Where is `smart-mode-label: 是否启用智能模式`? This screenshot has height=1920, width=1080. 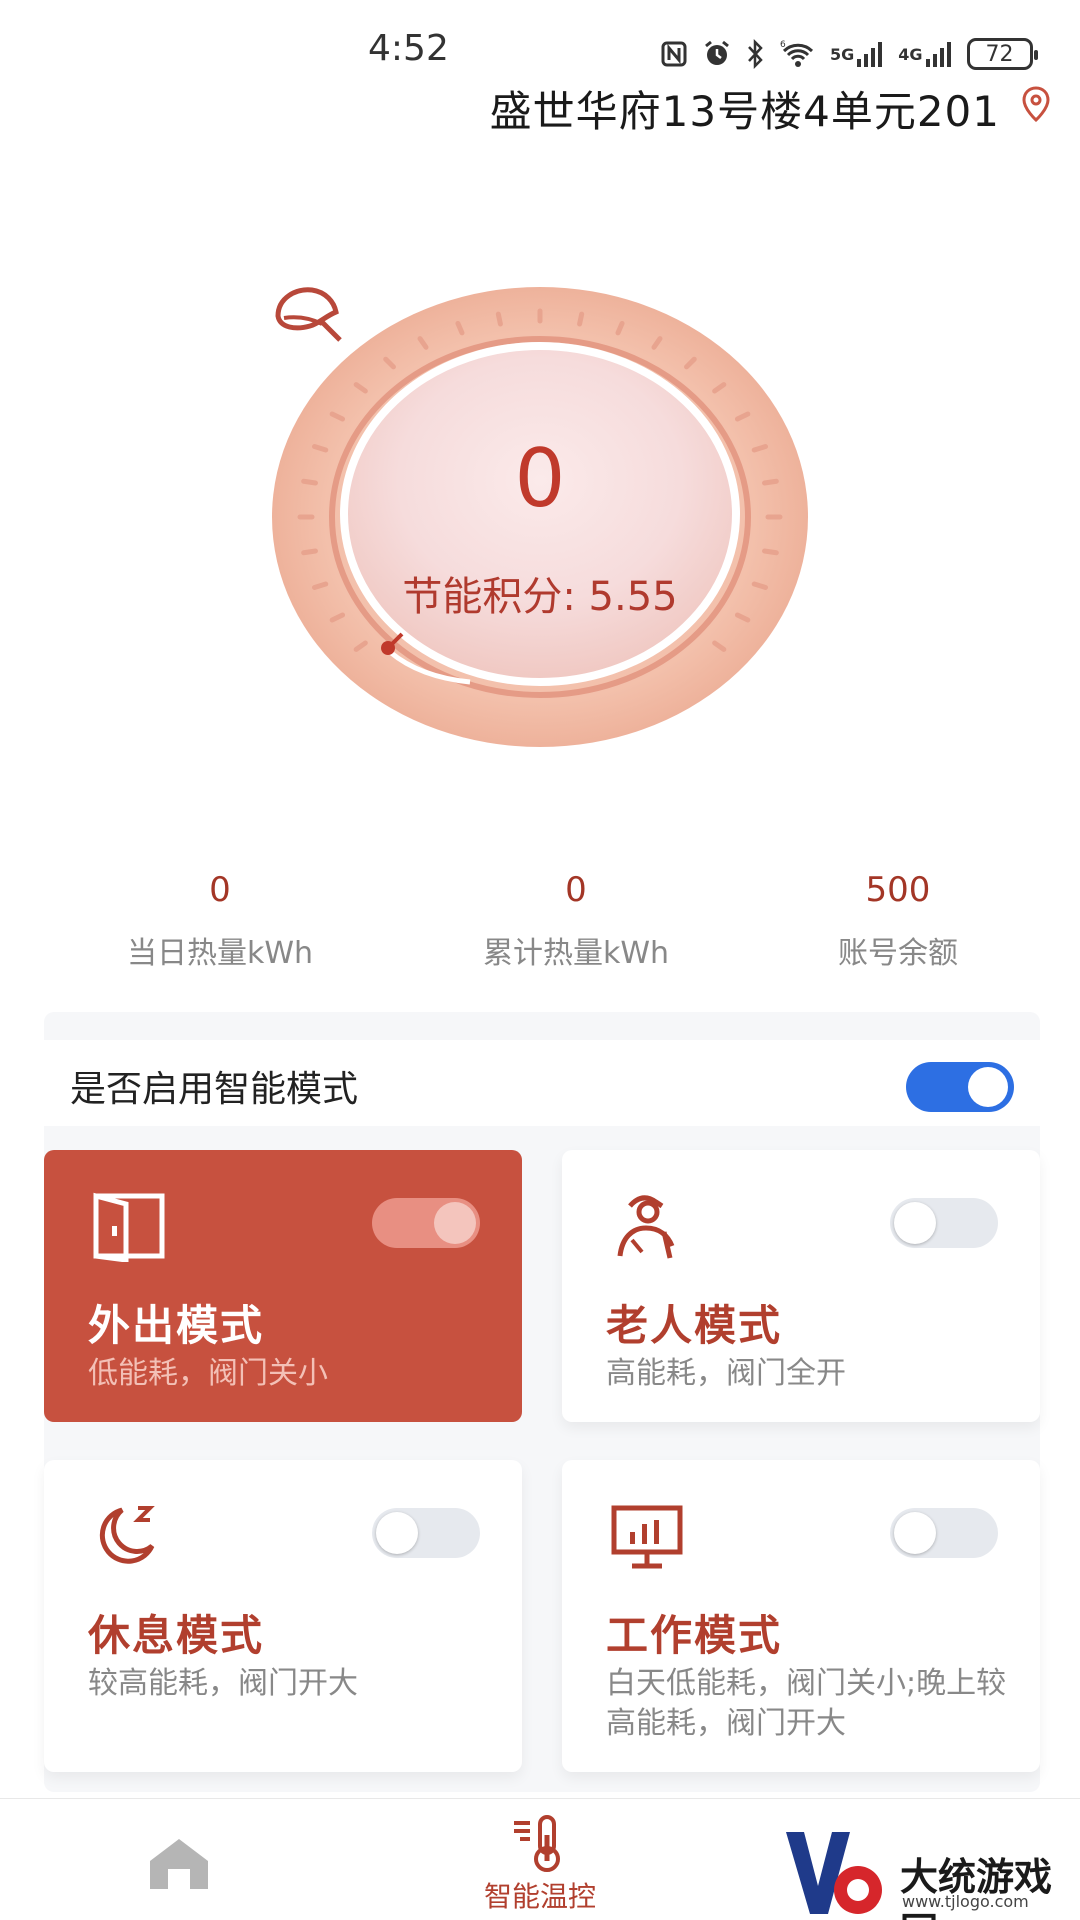 smart-mode-label: 是否启用智能模式 is located at coordinates (214, 1089).